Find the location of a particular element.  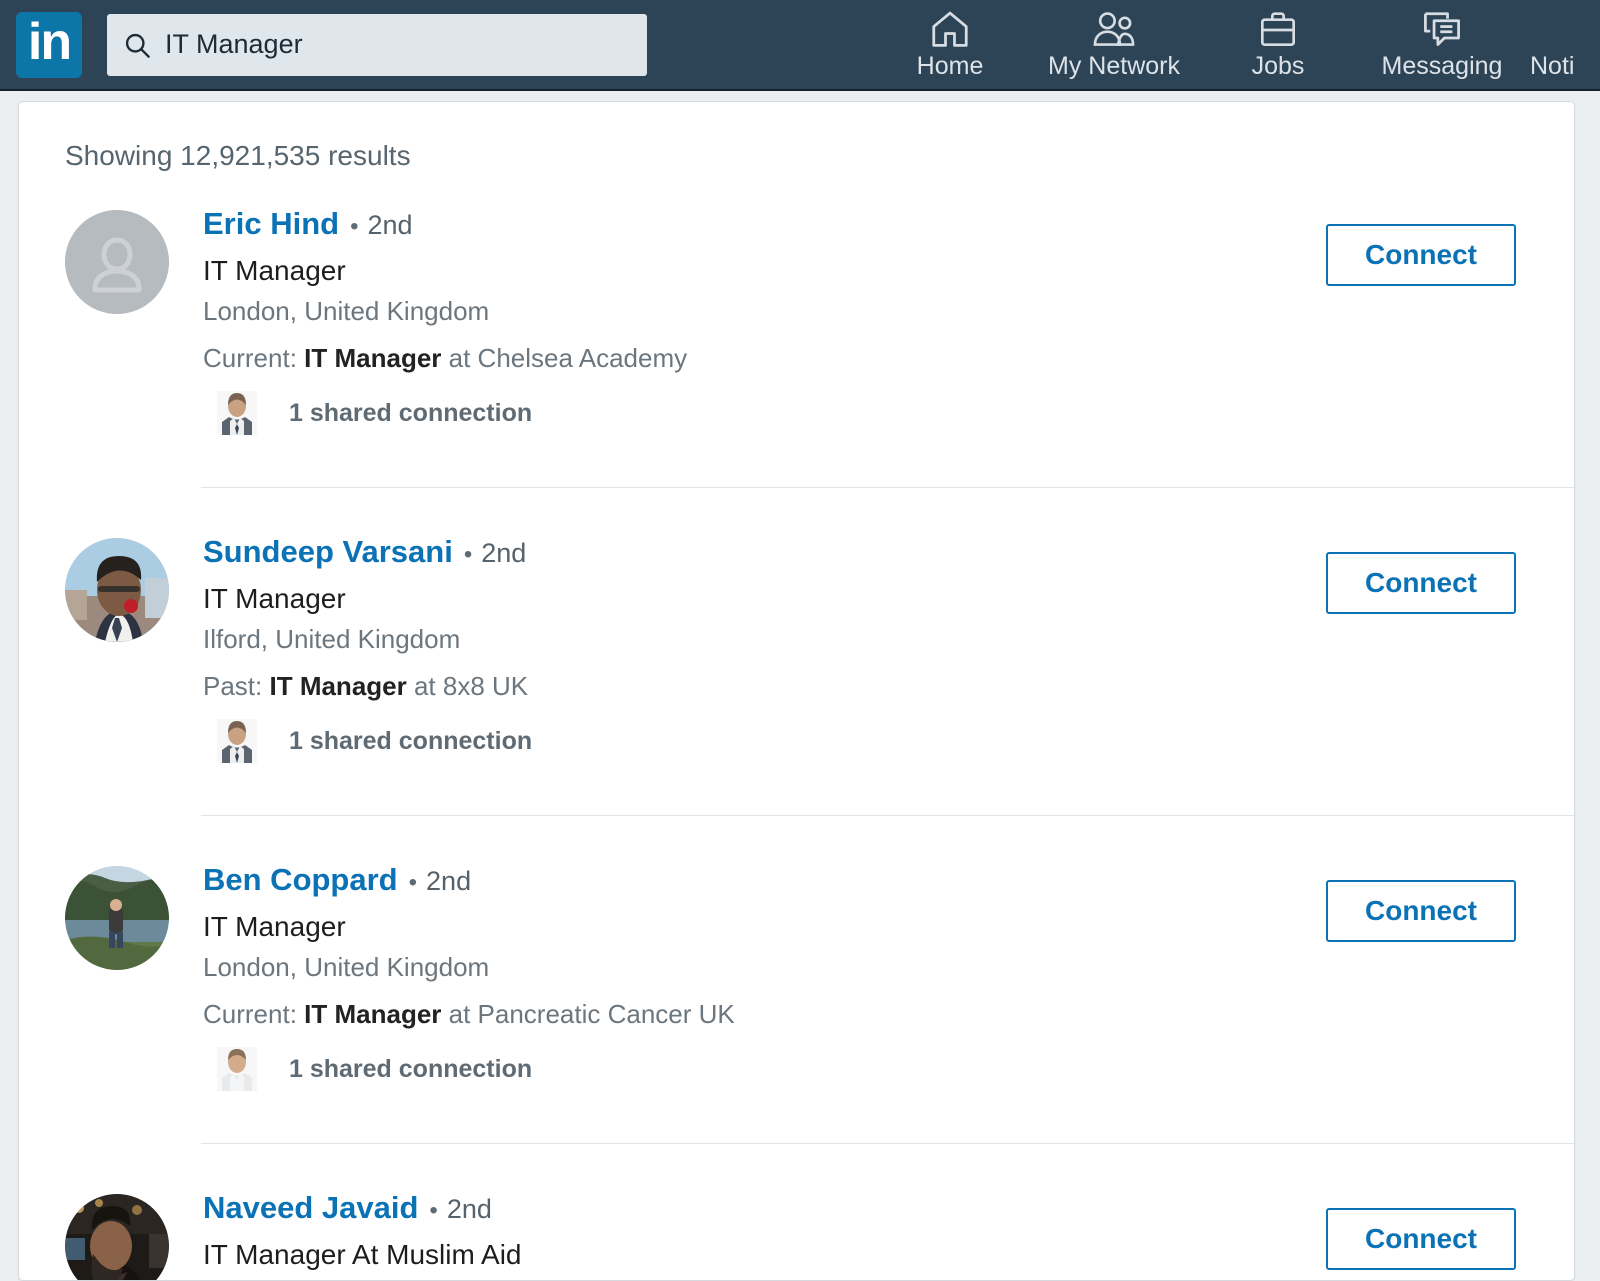

search-icon is located at coordinates (137, 45).